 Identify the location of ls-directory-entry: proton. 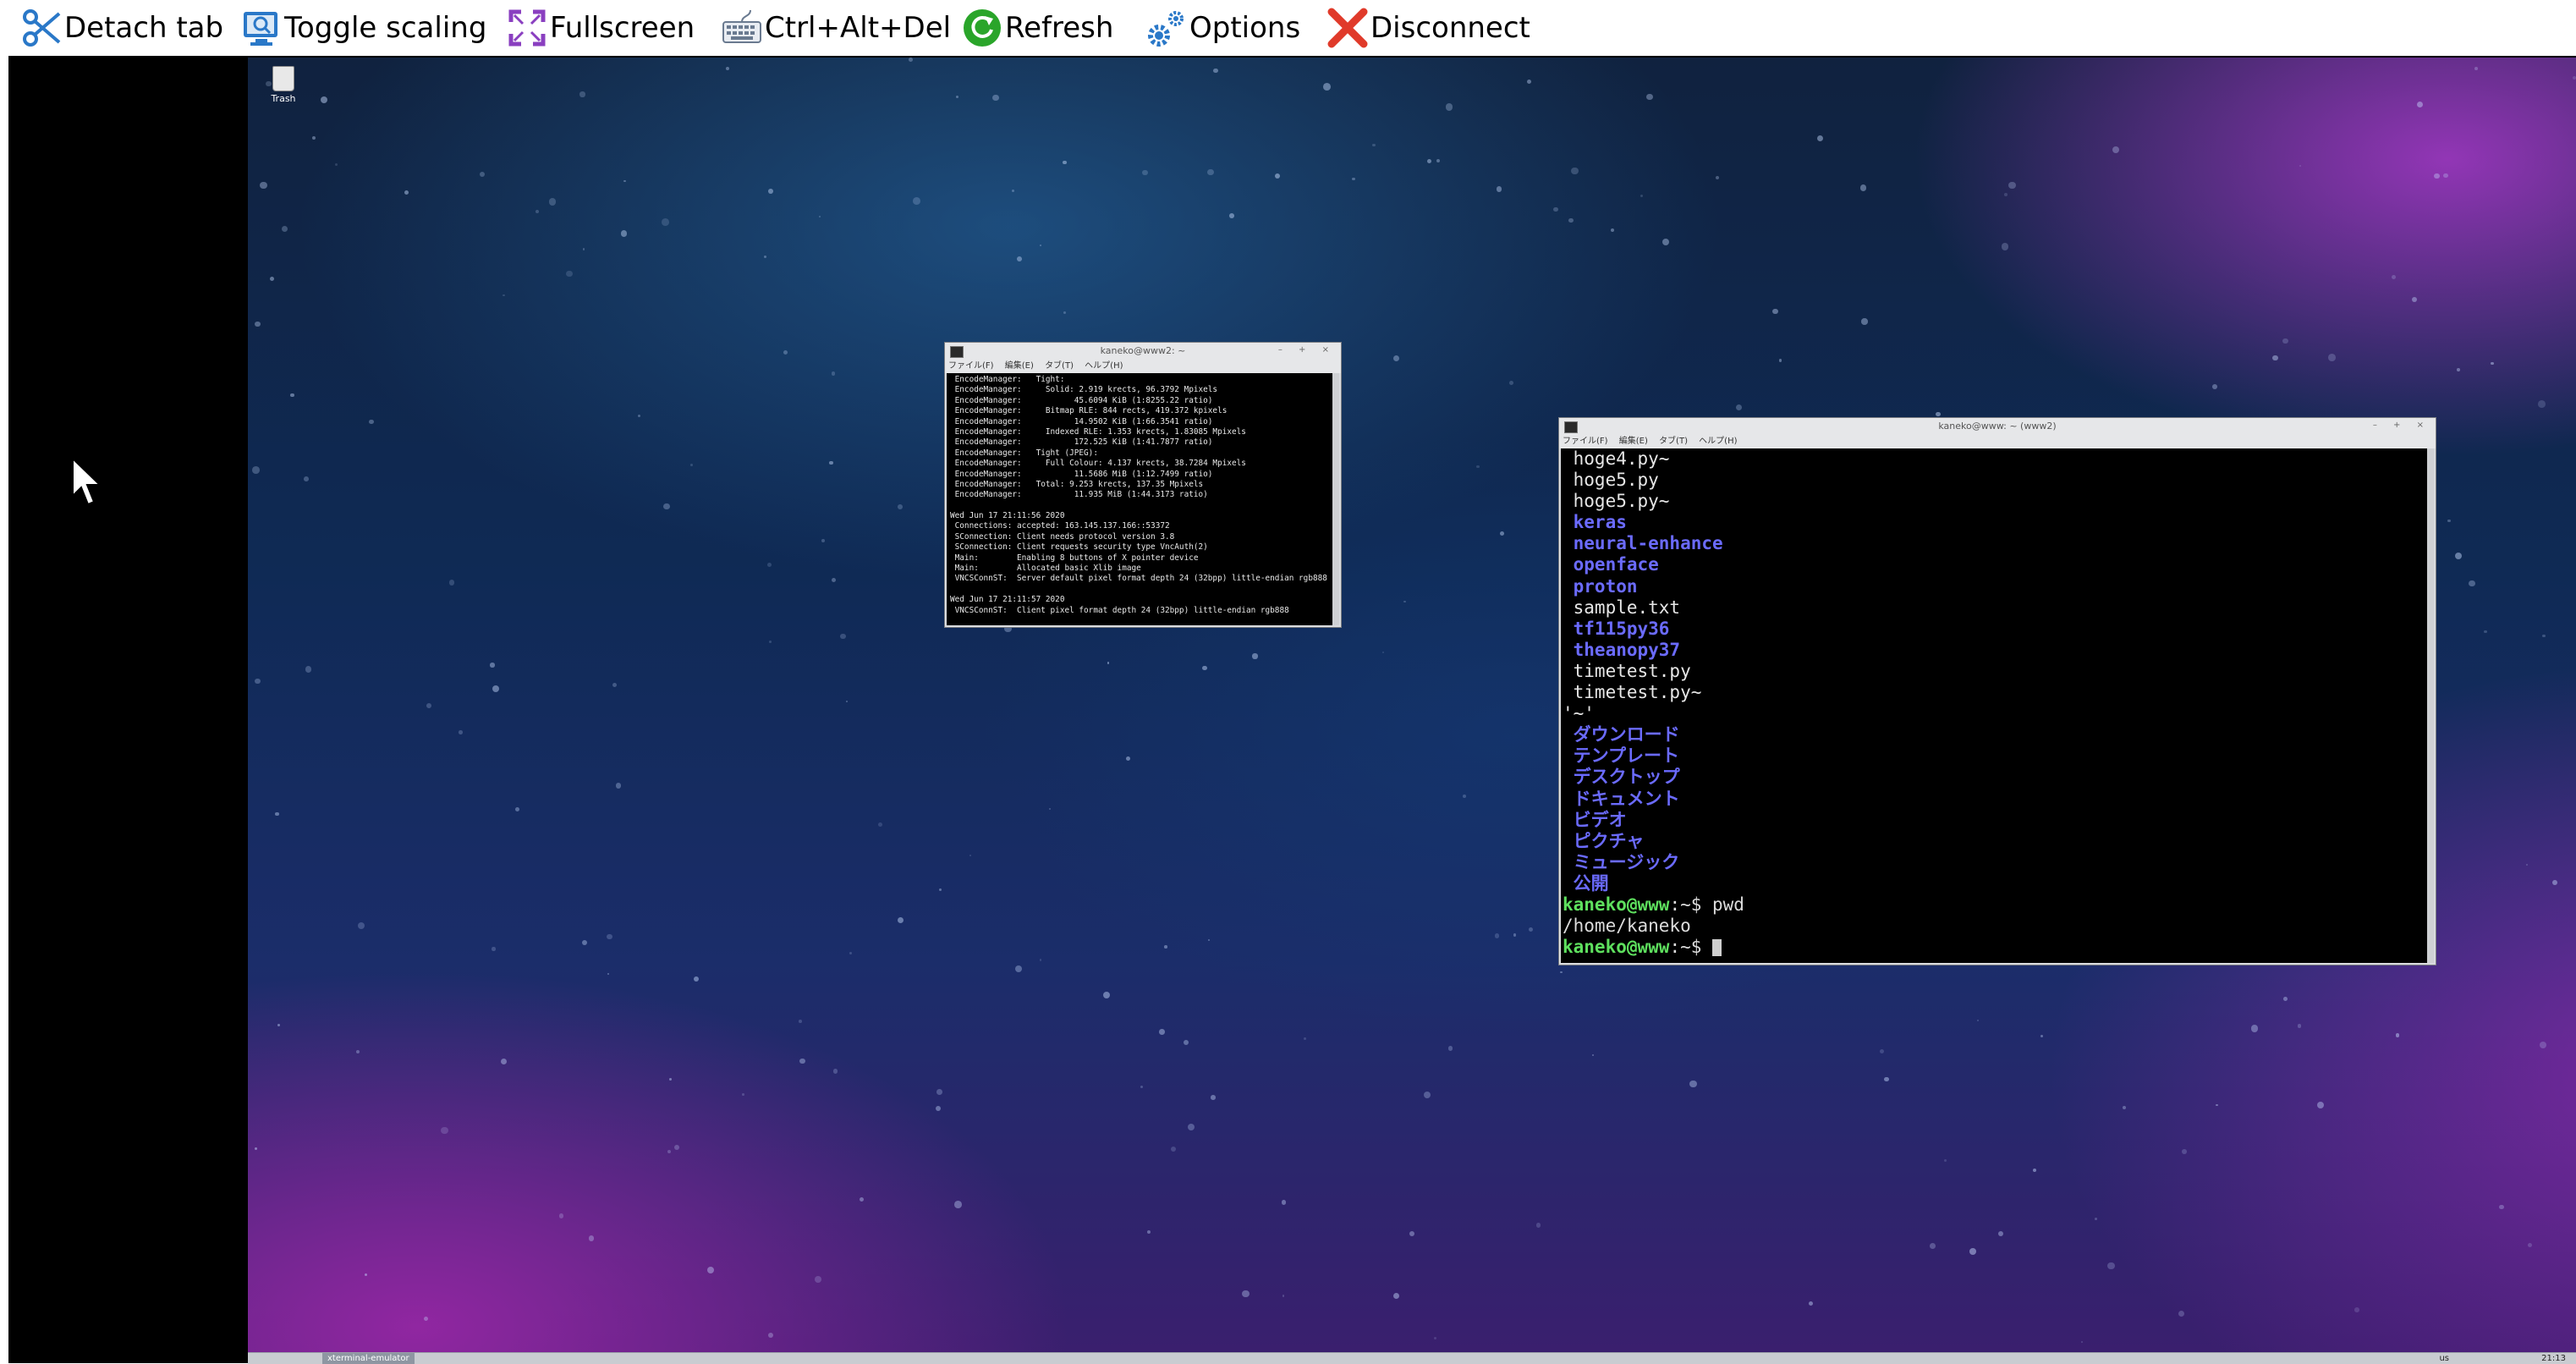
(1600, 586).